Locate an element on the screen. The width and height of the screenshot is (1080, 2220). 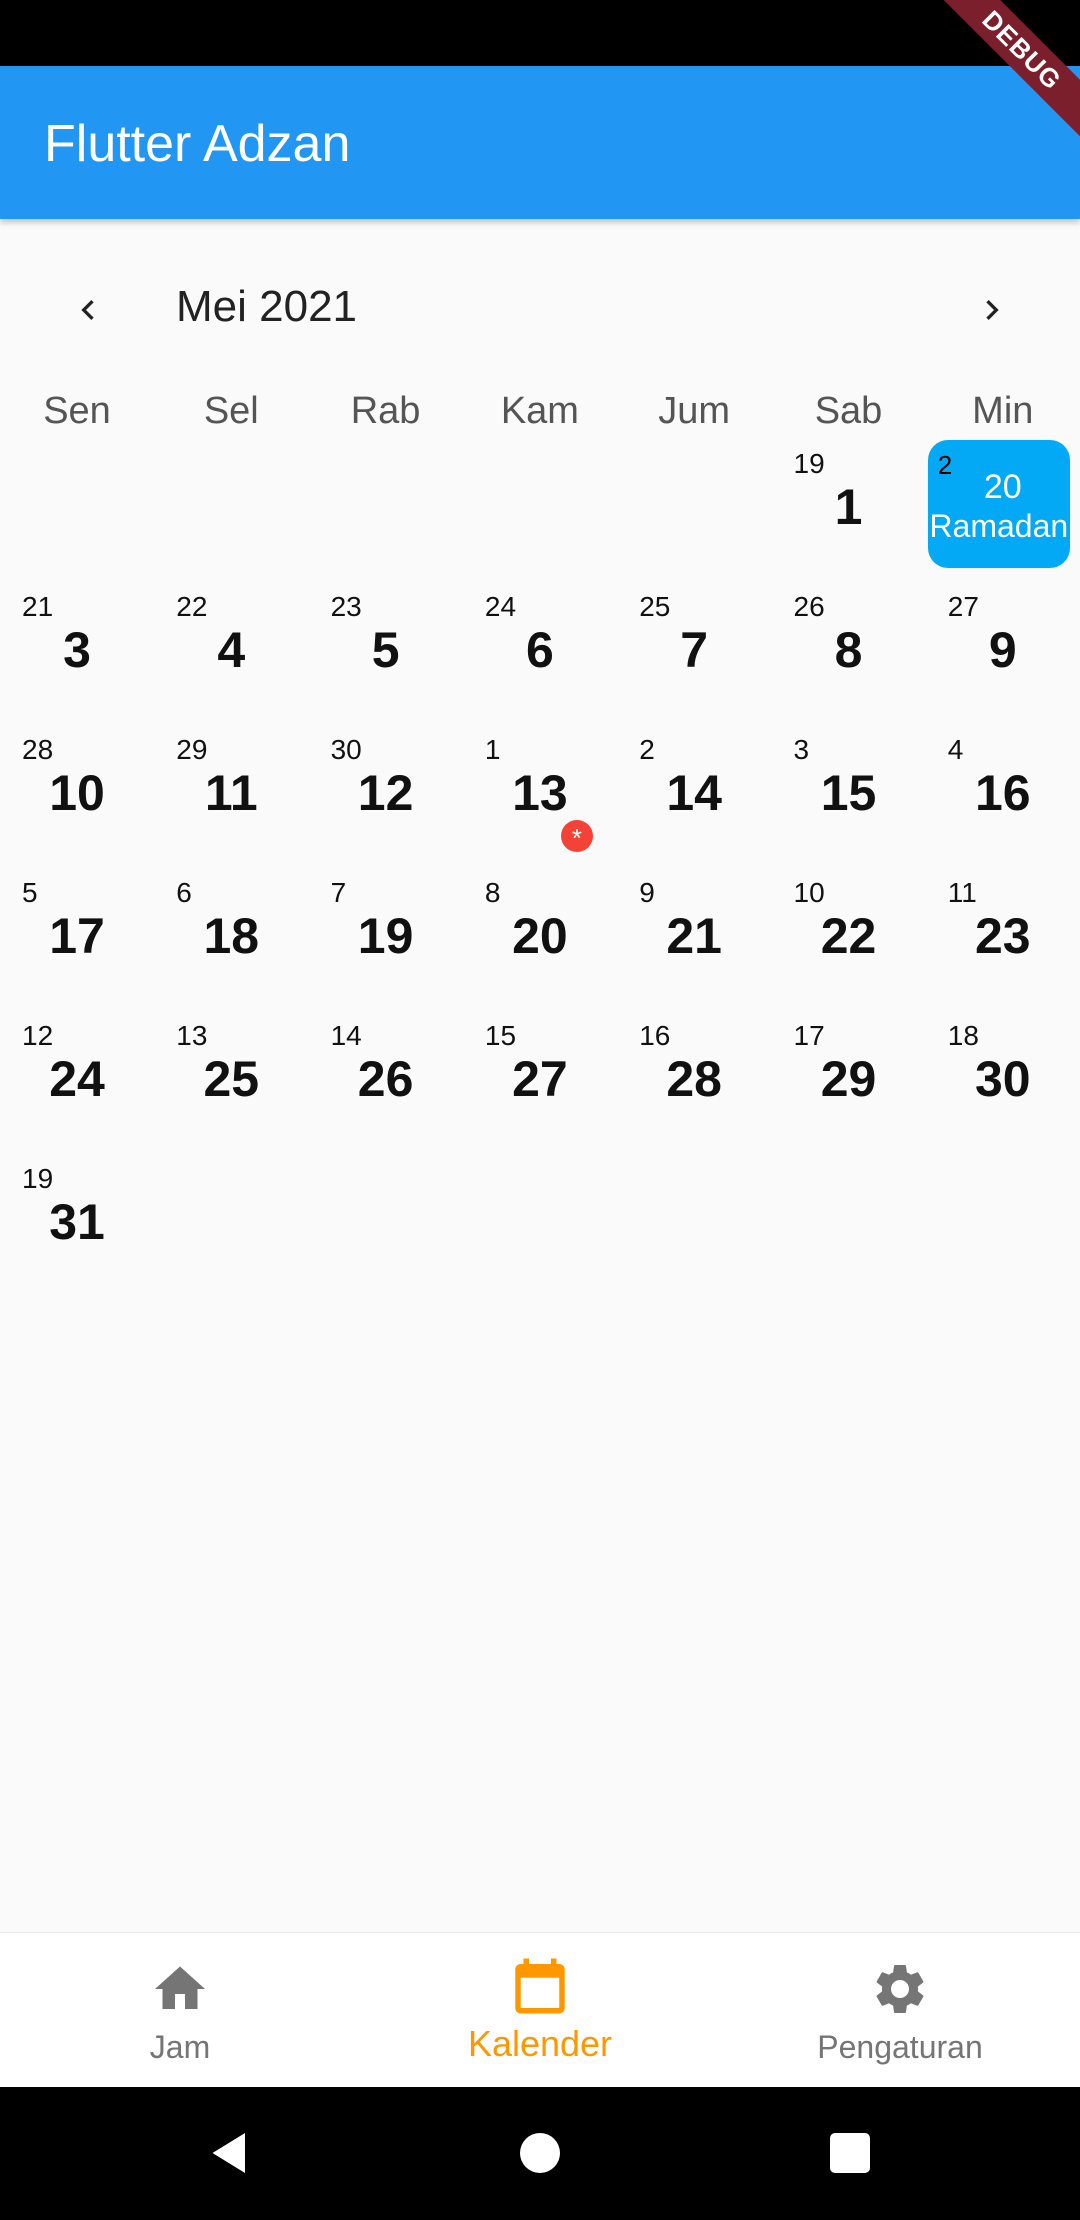
calendar-day: 9 21 is located at coordinates (694, 937).